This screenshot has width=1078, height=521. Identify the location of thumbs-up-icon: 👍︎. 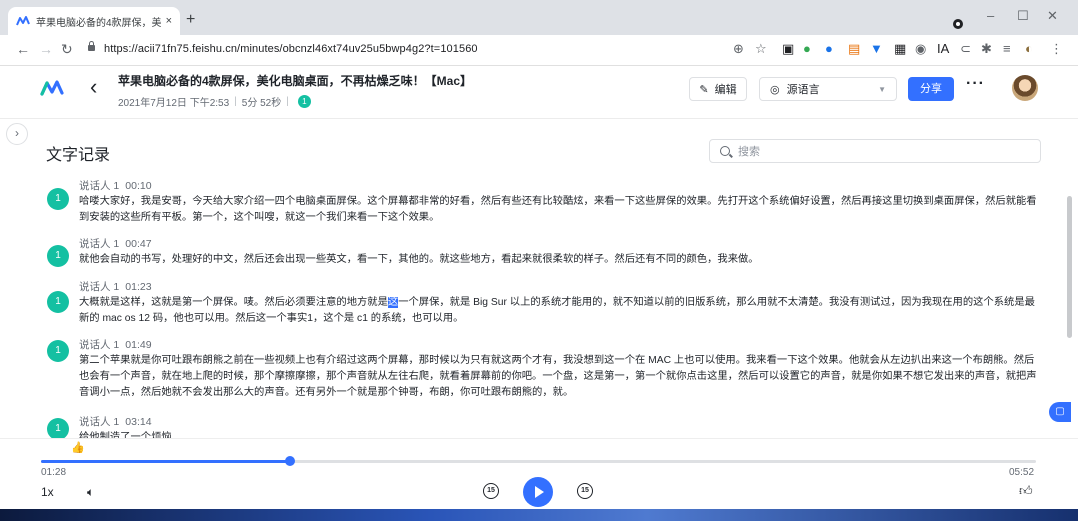
(1026, 491).